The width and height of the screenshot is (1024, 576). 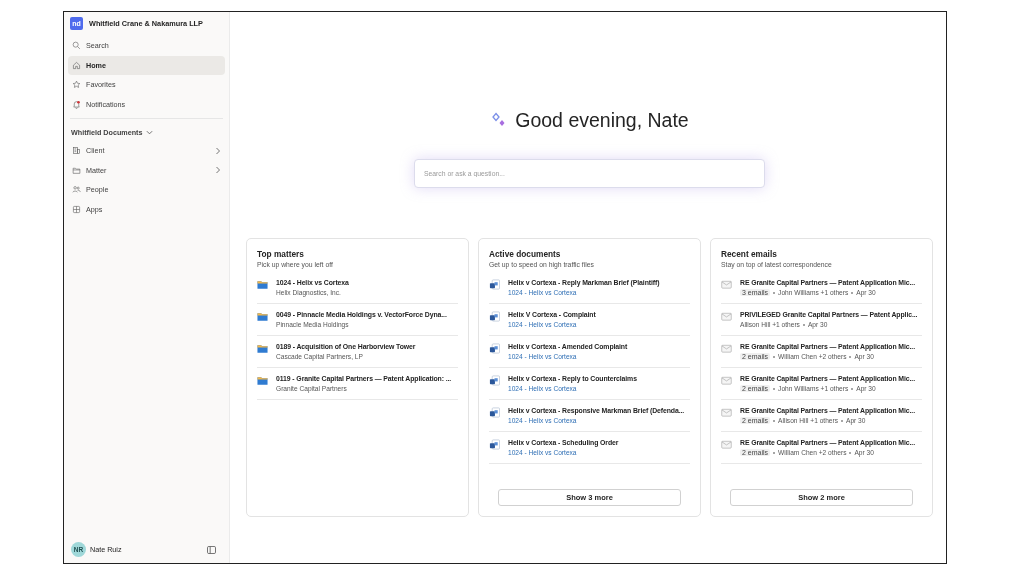 I want to click on card-title: Recent emails, so click(x=749, y=254).